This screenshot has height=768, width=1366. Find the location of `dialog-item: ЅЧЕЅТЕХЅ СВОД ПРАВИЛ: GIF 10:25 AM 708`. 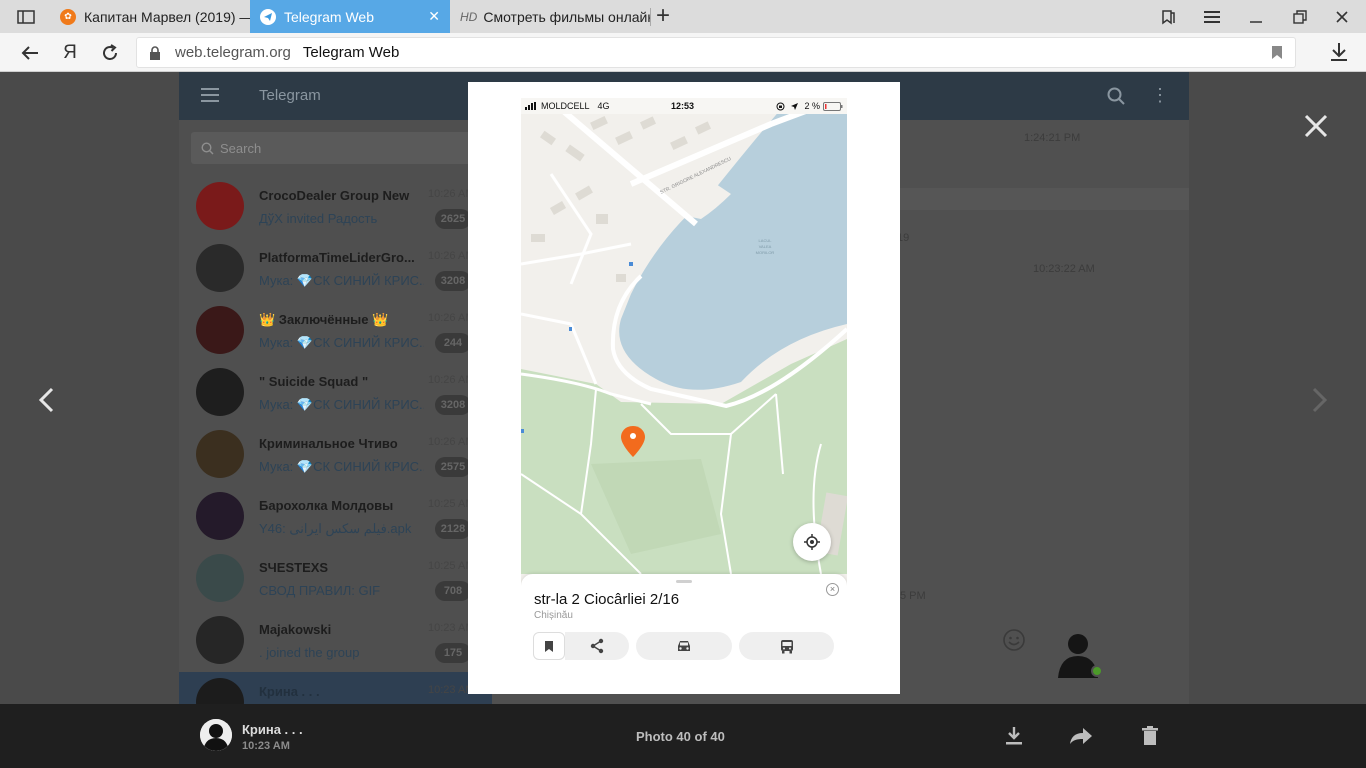

dialog-item: ЅЧЕЅТЕХЅ СВОД ПРАВИЛ: GIF 10:25 AM 708 is located at coordinates (335, 579).